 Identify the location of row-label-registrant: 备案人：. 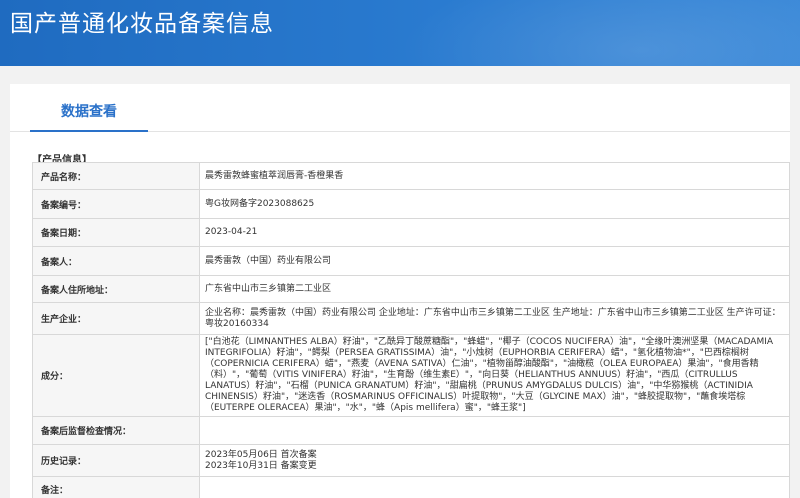
(116, 261).